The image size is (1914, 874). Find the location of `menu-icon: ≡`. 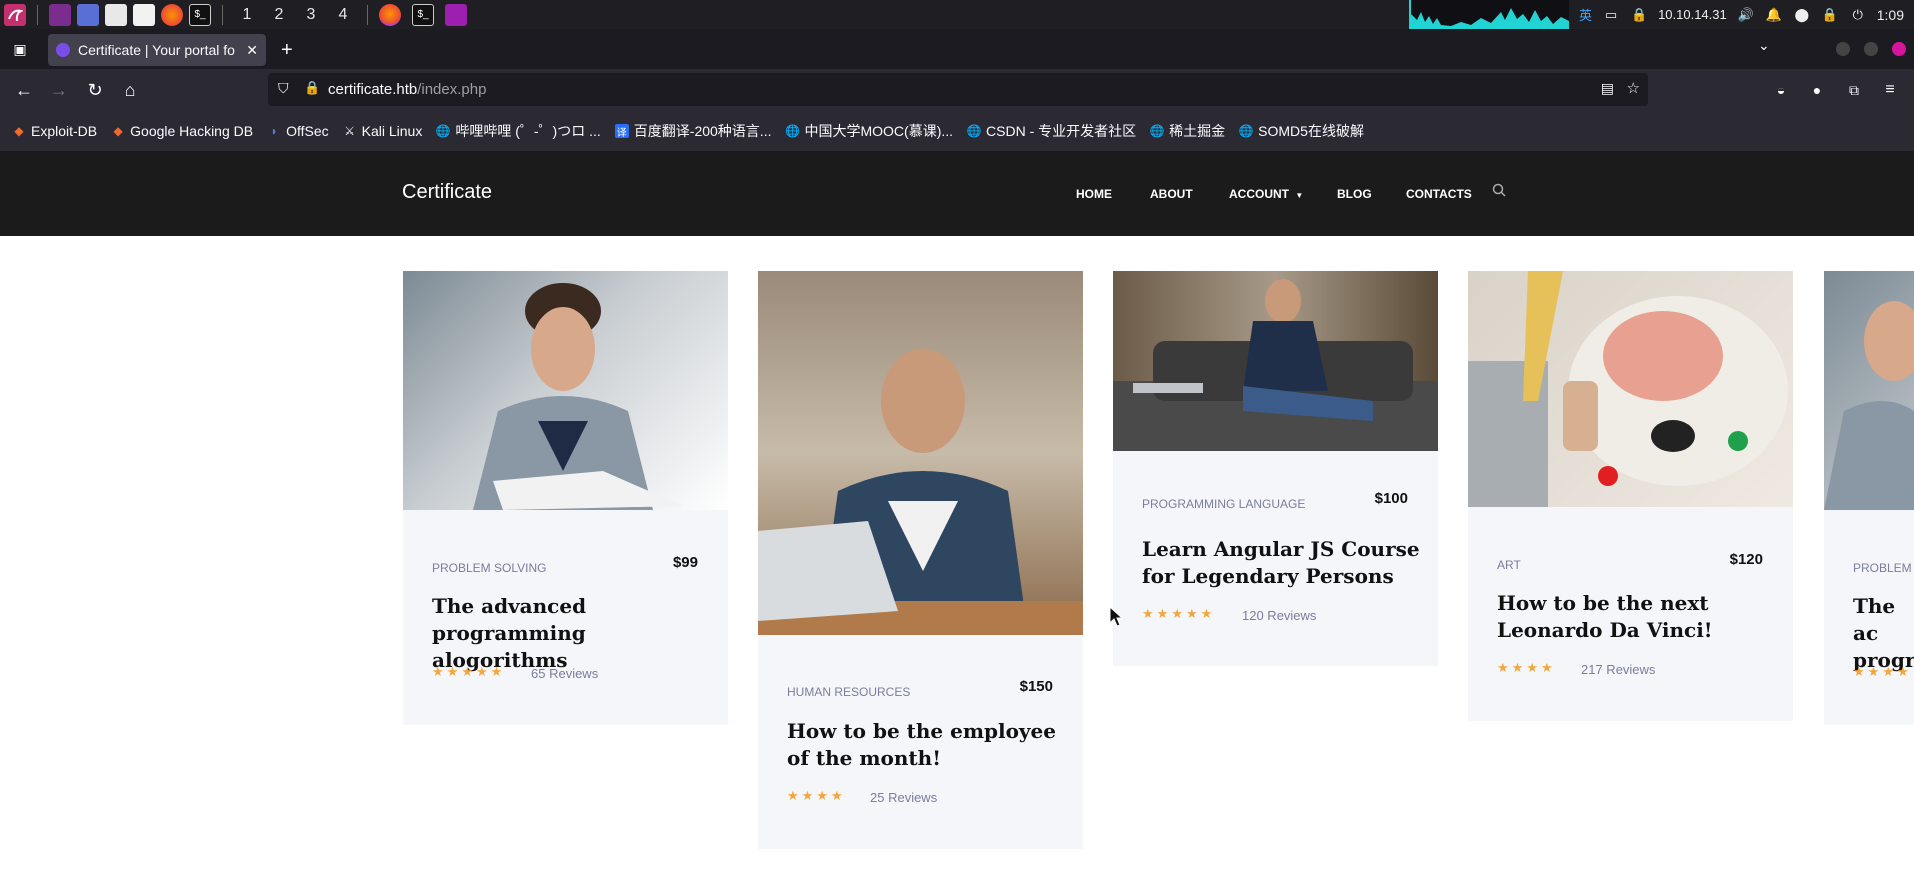

menu-icon: ≡ is located at coordinates (1890, 90).